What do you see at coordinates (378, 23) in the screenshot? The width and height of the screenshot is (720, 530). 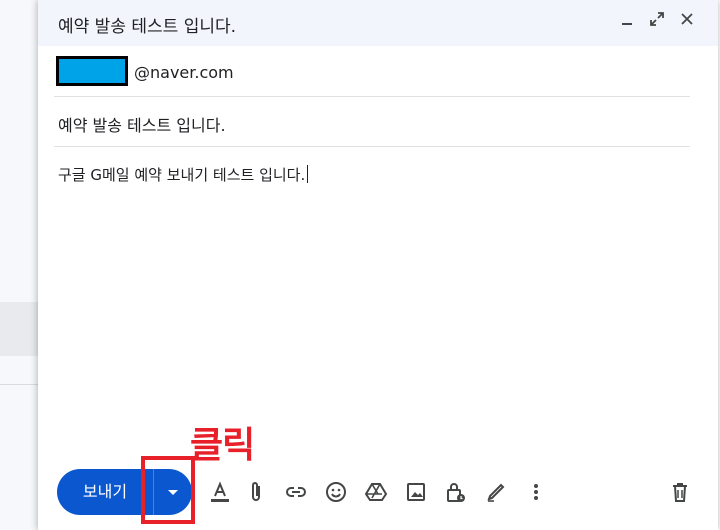 I see `compose-header: 예약 발송 테스트 입니다.` at bounding box center [378, 23].